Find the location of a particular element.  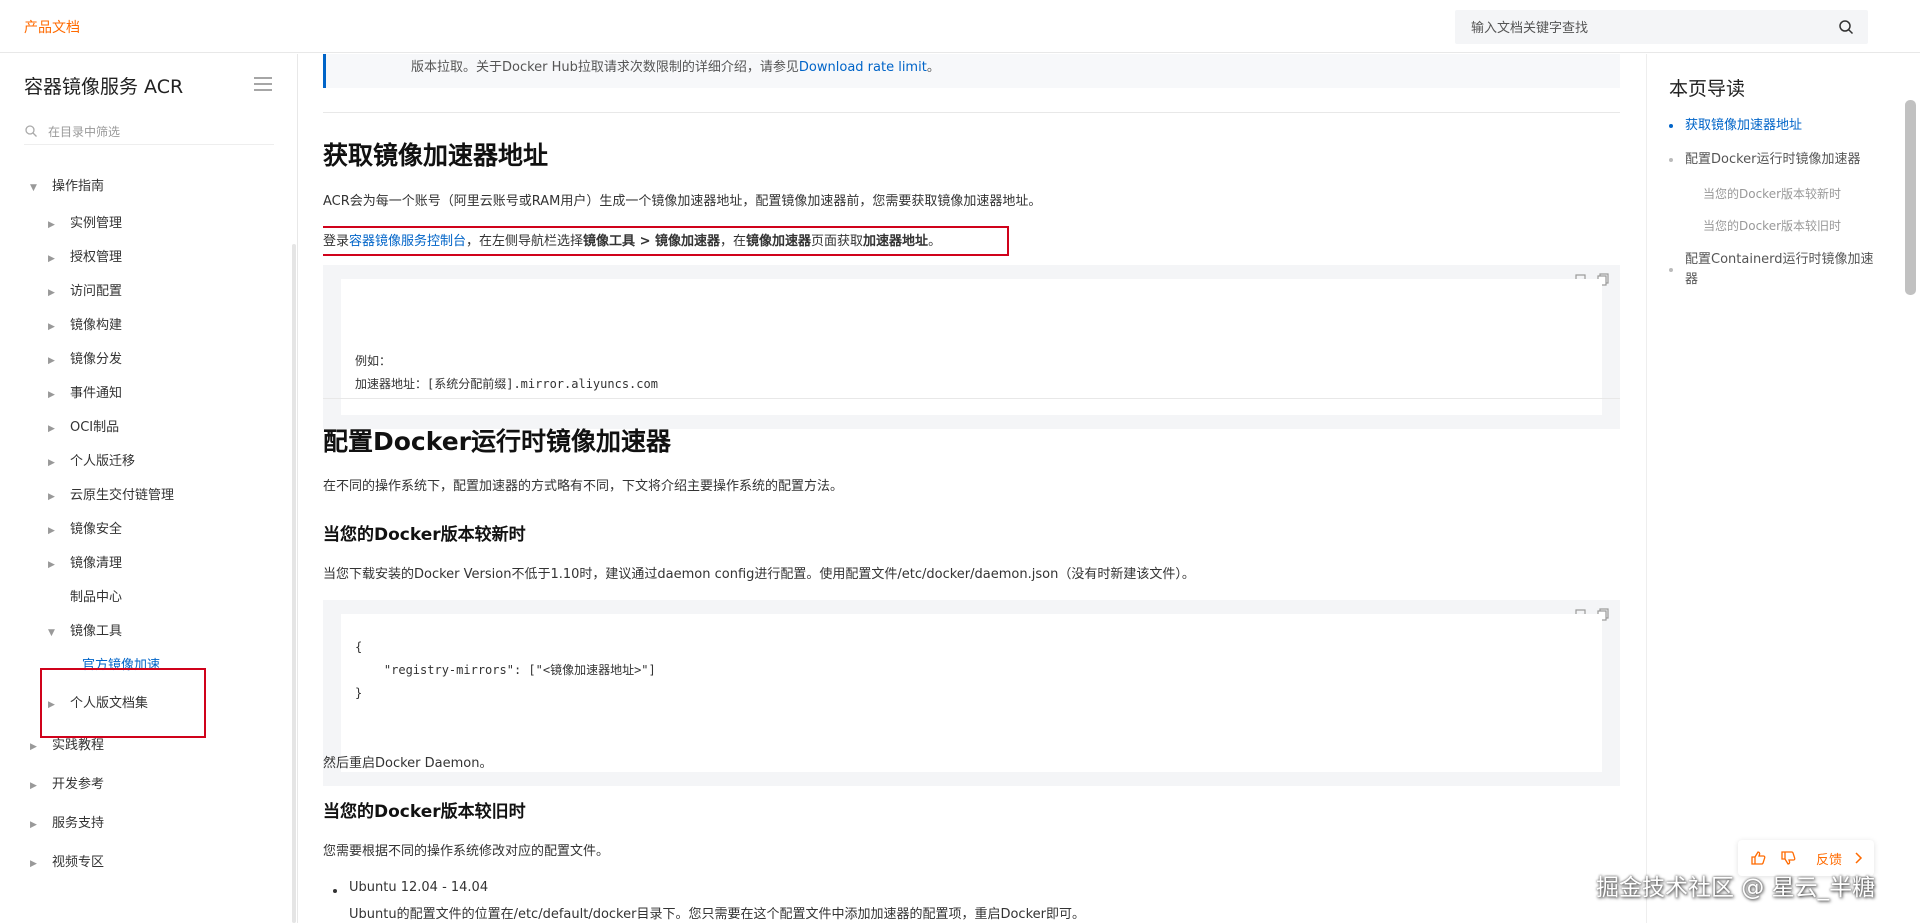

feedback-button: 反馈 is located at coordinates (1829, 858).